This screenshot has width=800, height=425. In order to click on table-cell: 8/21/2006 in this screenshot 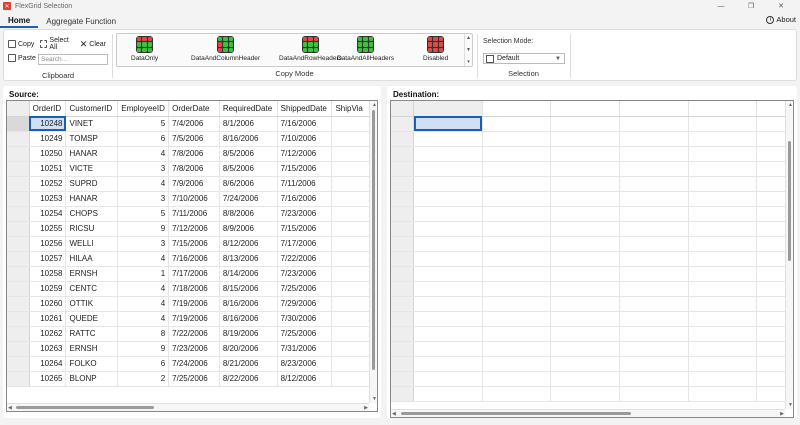, I will do `click(248, 364)`.